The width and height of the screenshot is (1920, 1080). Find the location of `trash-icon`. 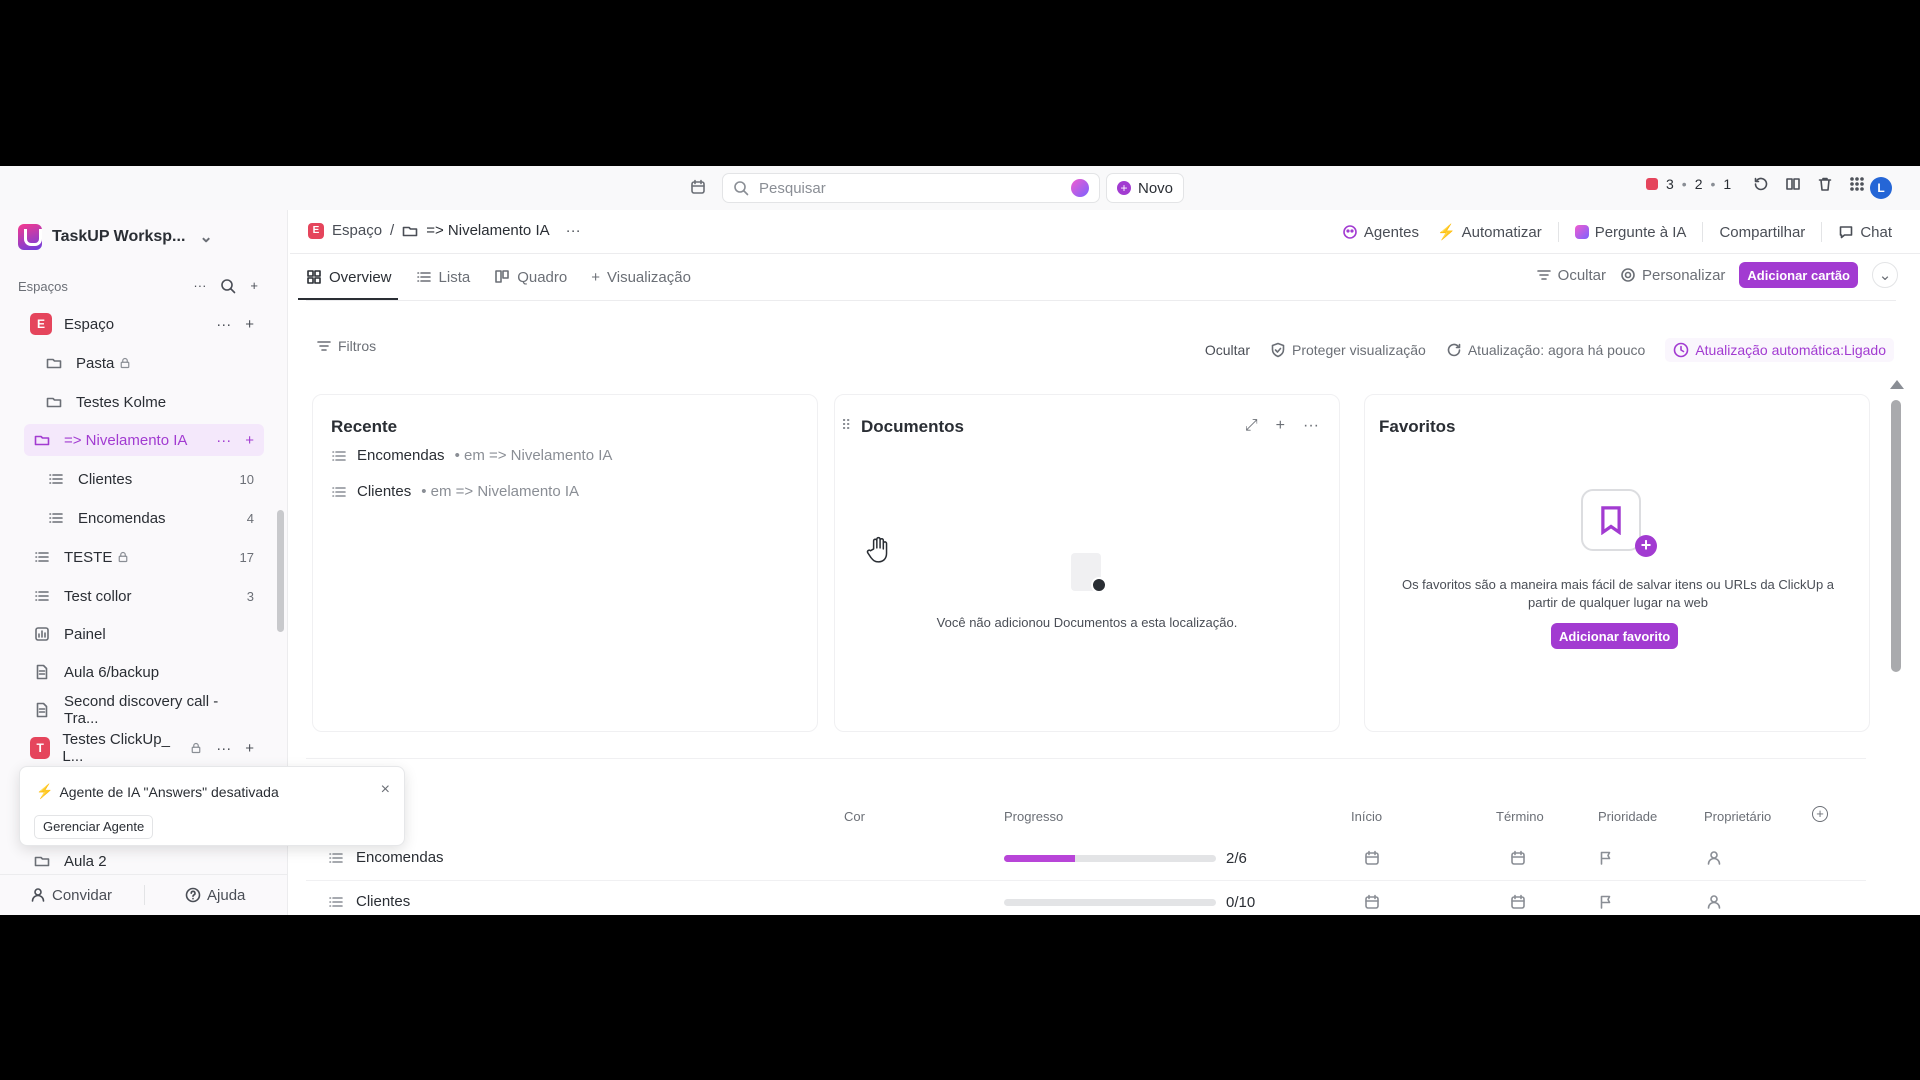

trash-icon is located at coordinates (1825, 184).